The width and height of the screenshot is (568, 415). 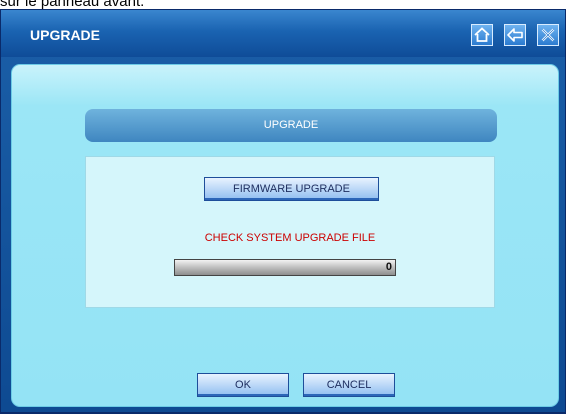 What do you see at coordinates (349, 385) in the screenshot?
I see `cancel-button: CANCEL` at bounding box center [349, 385].